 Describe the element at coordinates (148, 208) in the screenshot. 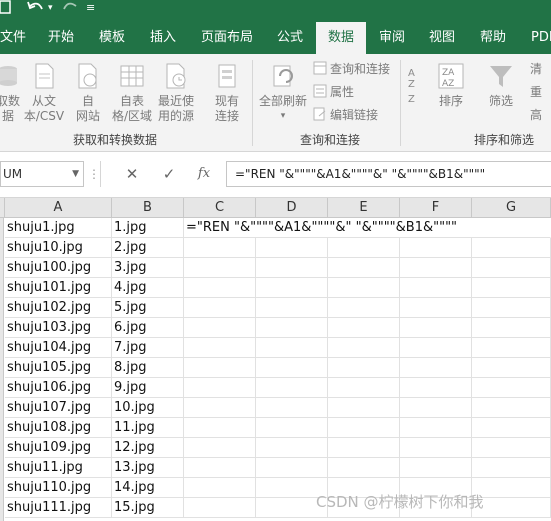

I see `column-header-b: B` at that location.